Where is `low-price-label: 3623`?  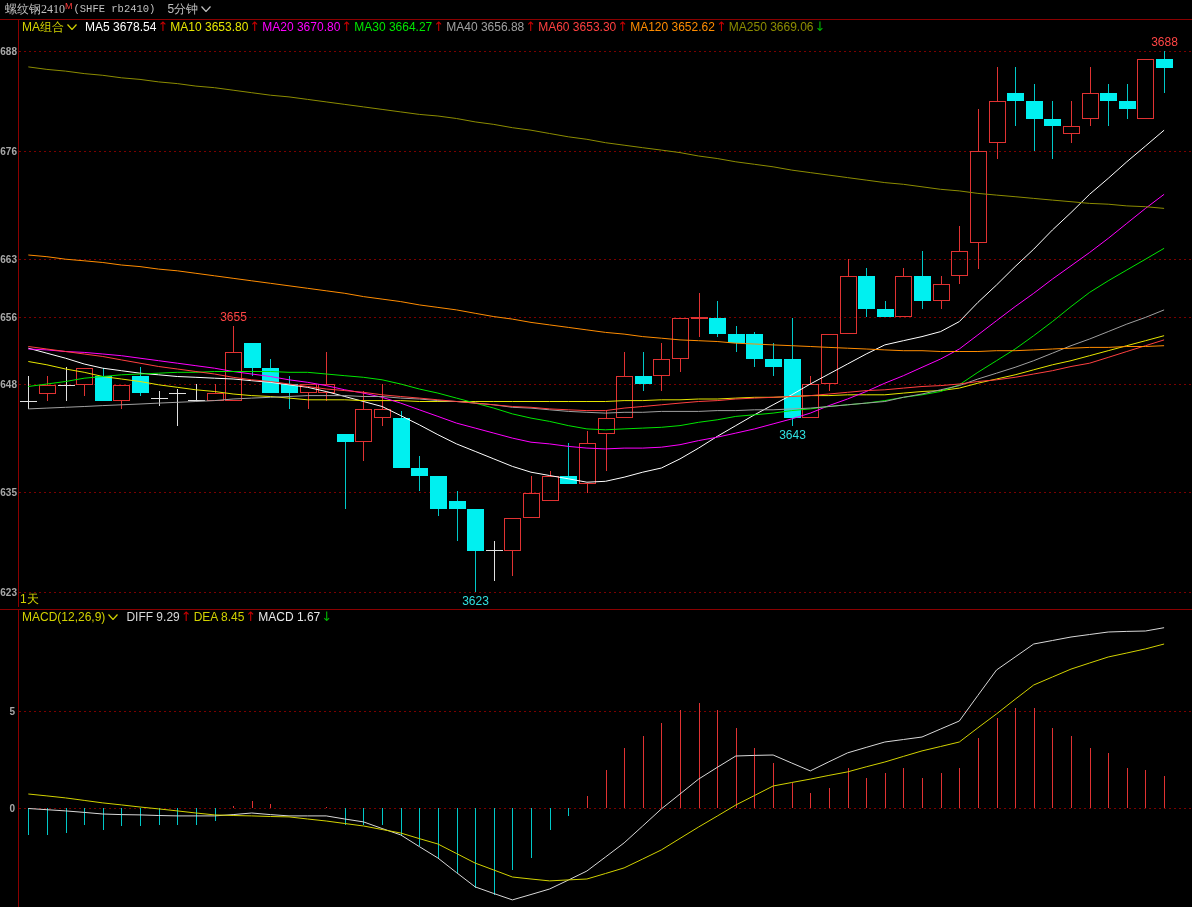
low-price-label: 3623 is located at coordinates (475, 600).